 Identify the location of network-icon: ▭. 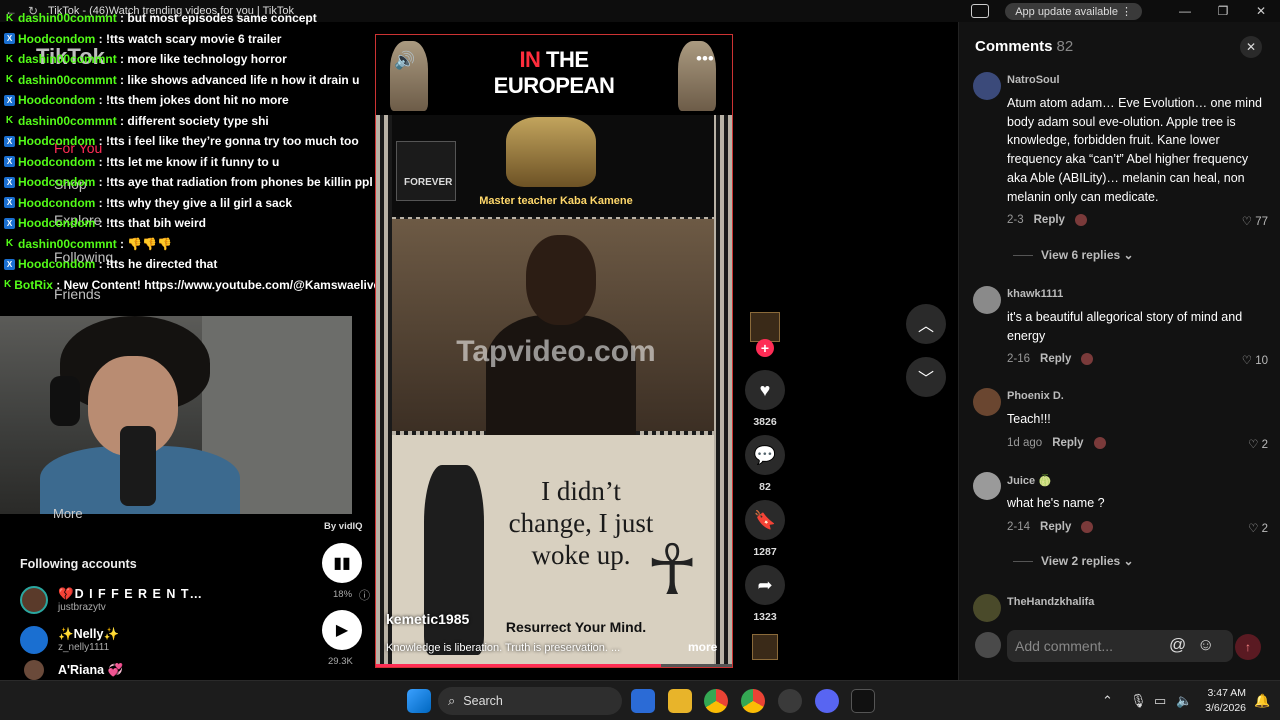
(1160, 701).